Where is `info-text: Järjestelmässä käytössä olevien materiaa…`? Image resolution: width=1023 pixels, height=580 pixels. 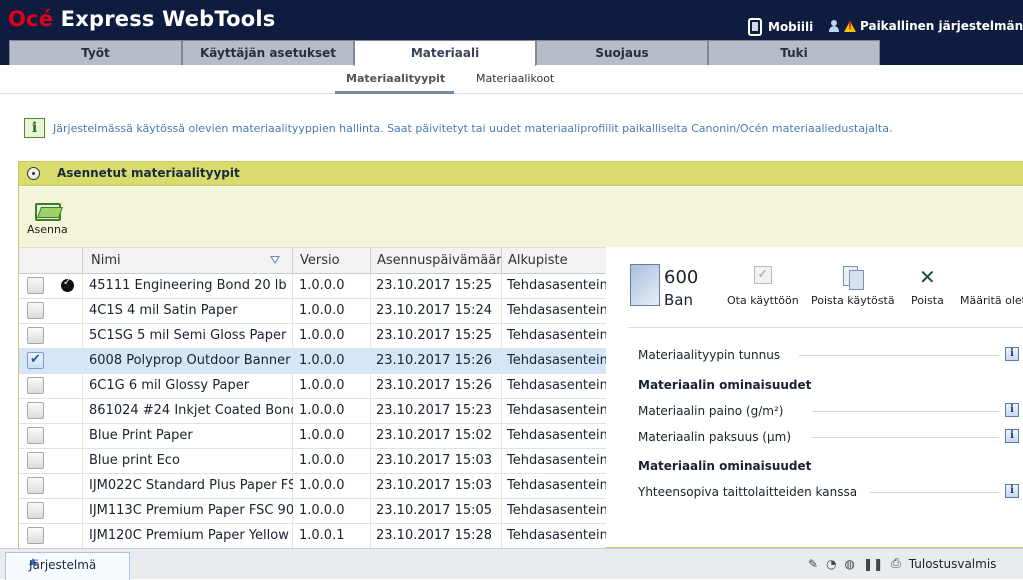 info-text: Järjestelmässä käytössä olevien materiaa… is located at coordinates (473, 128).